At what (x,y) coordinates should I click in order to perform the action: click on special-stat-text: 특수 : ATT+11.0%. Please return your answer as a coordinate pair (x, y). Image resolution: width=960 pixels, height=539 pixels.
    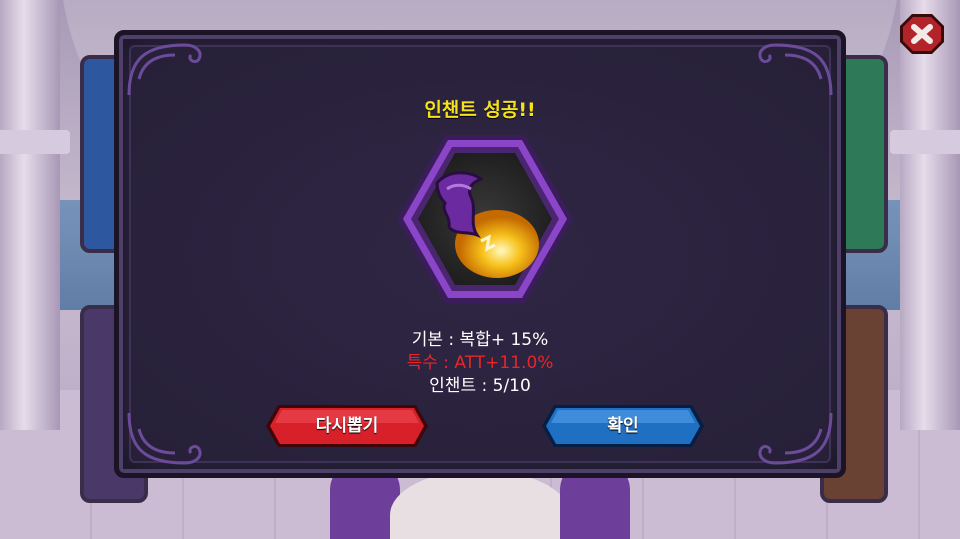
    Looking at the image, I should click on (480, 363).